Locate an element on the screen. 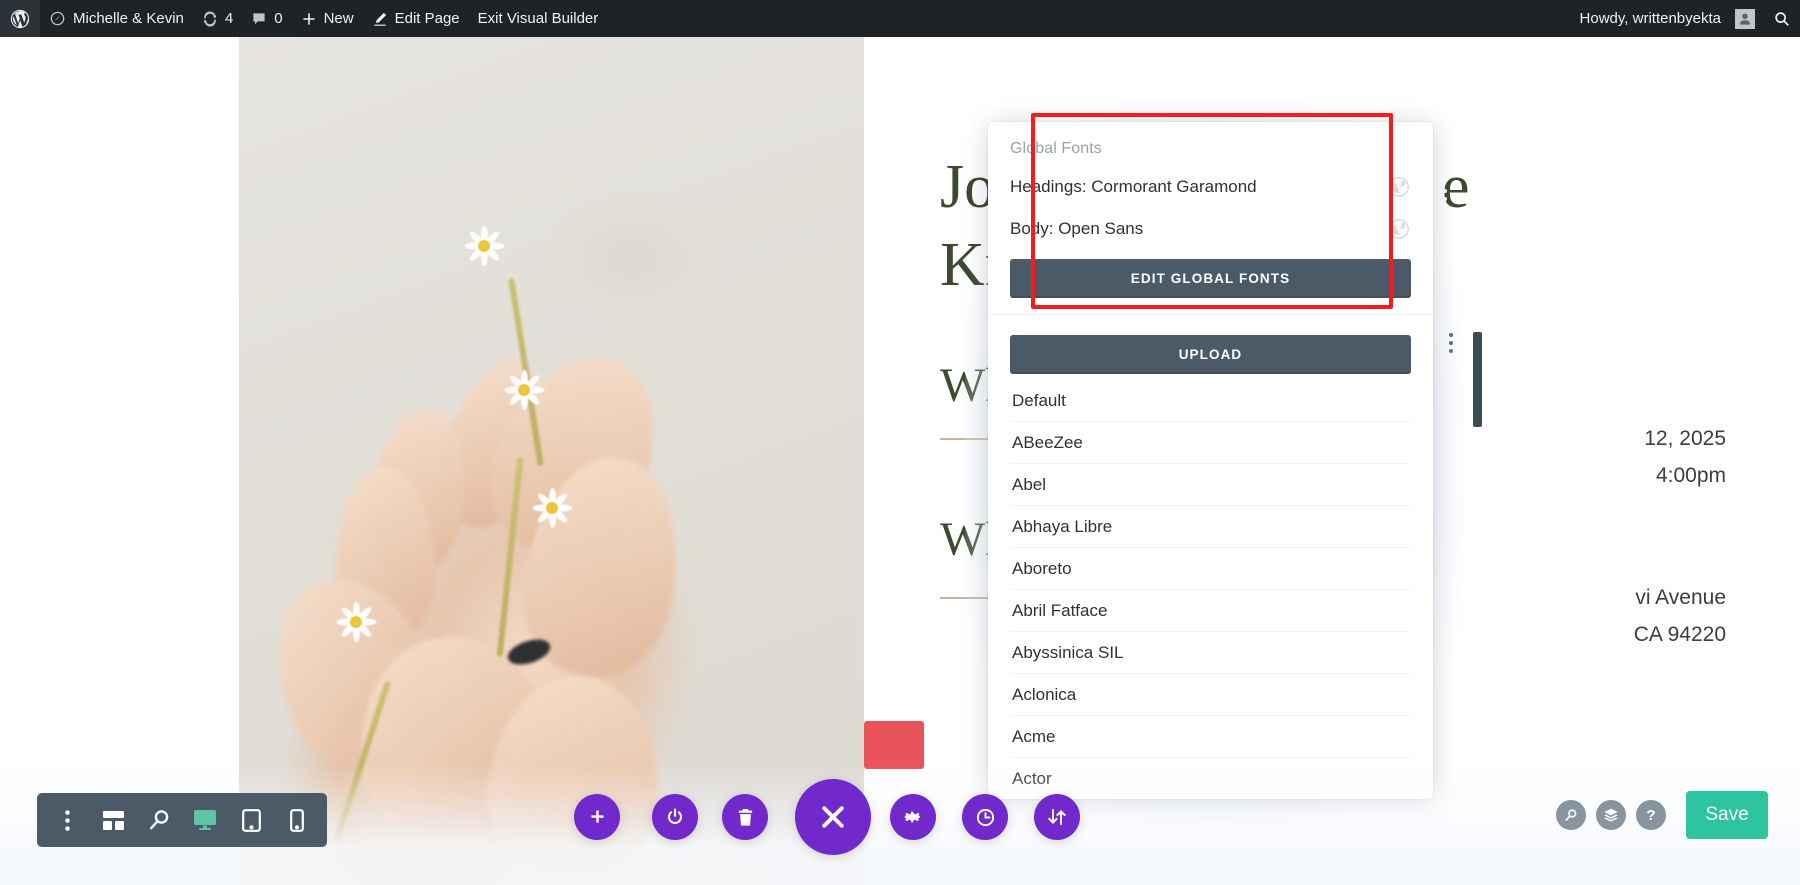  layers-button is located at coordinates (1611, 815).